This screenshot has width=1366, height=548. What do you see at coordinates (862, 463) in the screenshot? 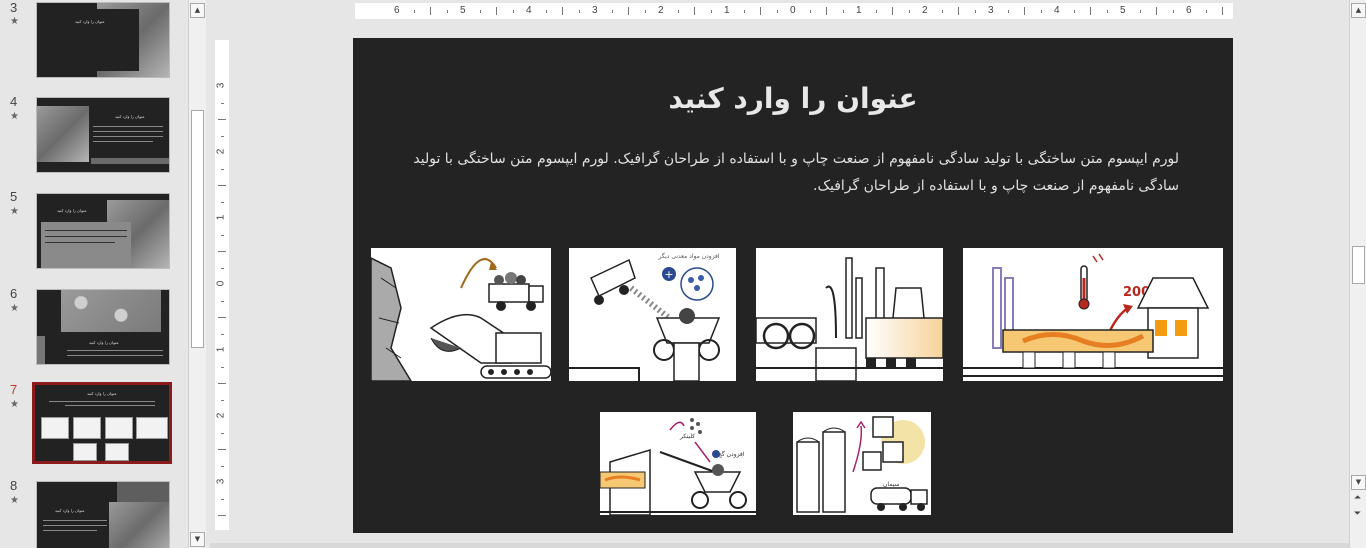
I see `cement-silo-illustration: سیمان` at bounding box center [862, 463].